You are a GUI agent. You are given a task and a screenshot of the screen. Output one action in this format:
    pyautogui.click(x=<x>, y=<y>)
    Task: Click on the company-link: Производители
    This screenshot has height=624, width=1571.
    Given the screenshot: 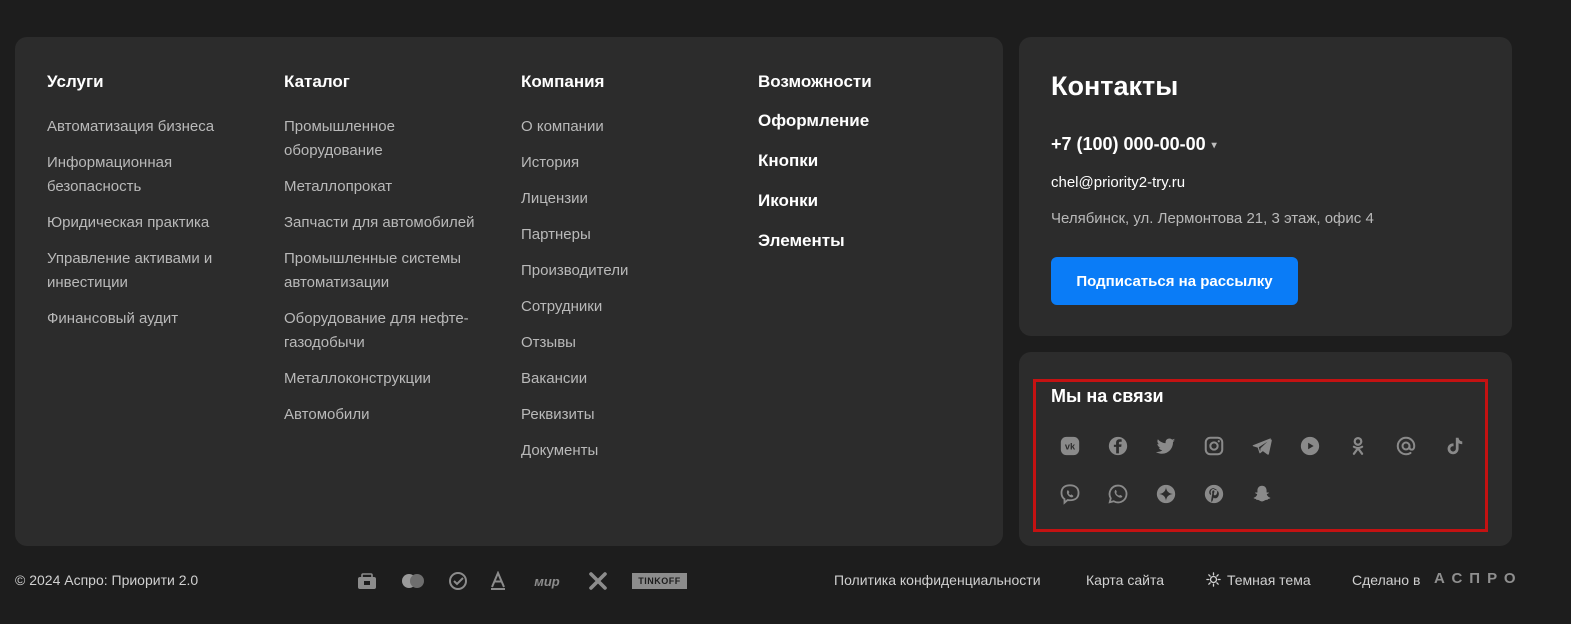 What is the action you would take?
    pyautogui.click(x=626, y=271)
    